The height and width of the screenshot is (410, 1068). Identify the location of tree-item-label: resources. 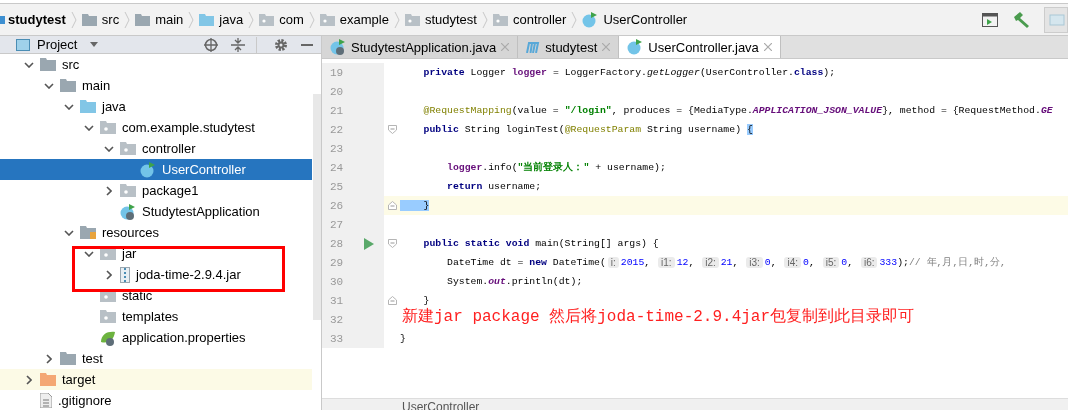
(131, 232).